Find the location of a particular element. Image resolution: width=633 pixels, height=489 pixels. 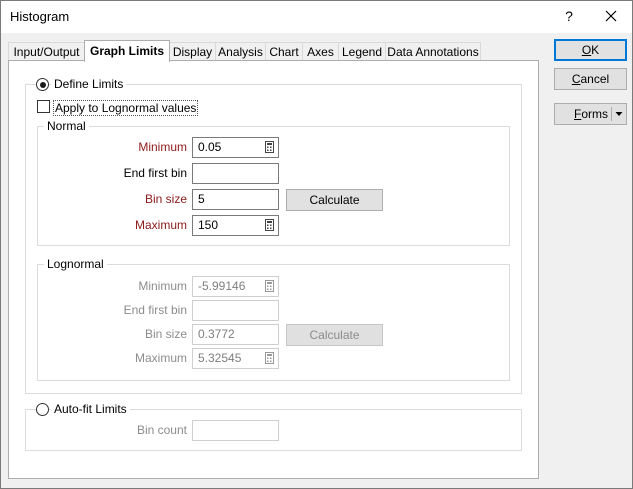

bin-count-label: Bin count is located at coordinates (161, 430).